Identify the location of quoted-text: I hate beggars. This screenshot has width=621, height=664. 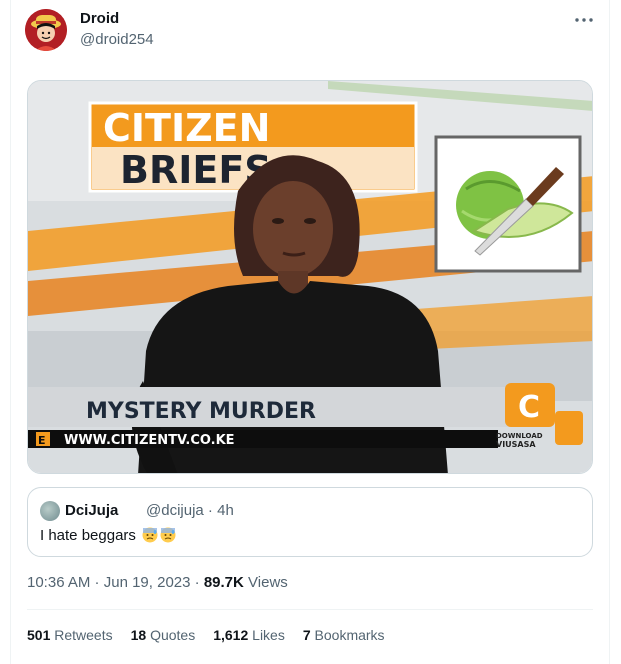
(88, 535).